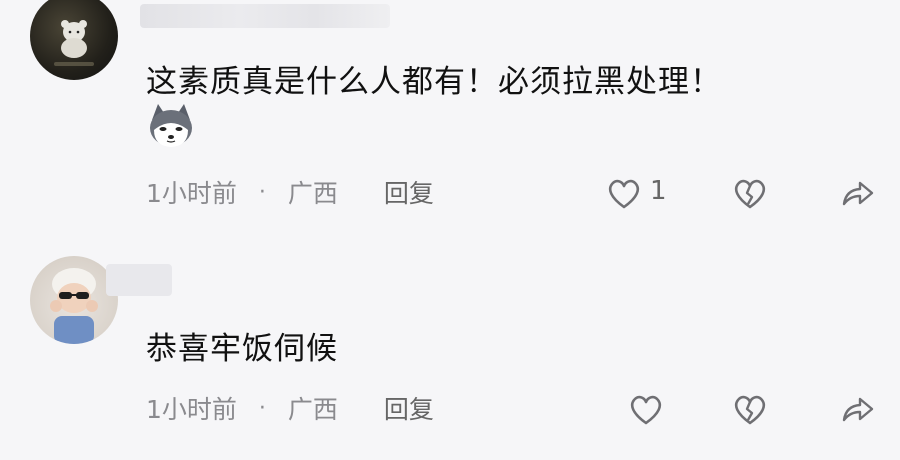  What do you see at coordinates (242, 349) in the screenshot?
I see `comment-text: 恭喜牢饭伺候` at bounding box center [242, 349].